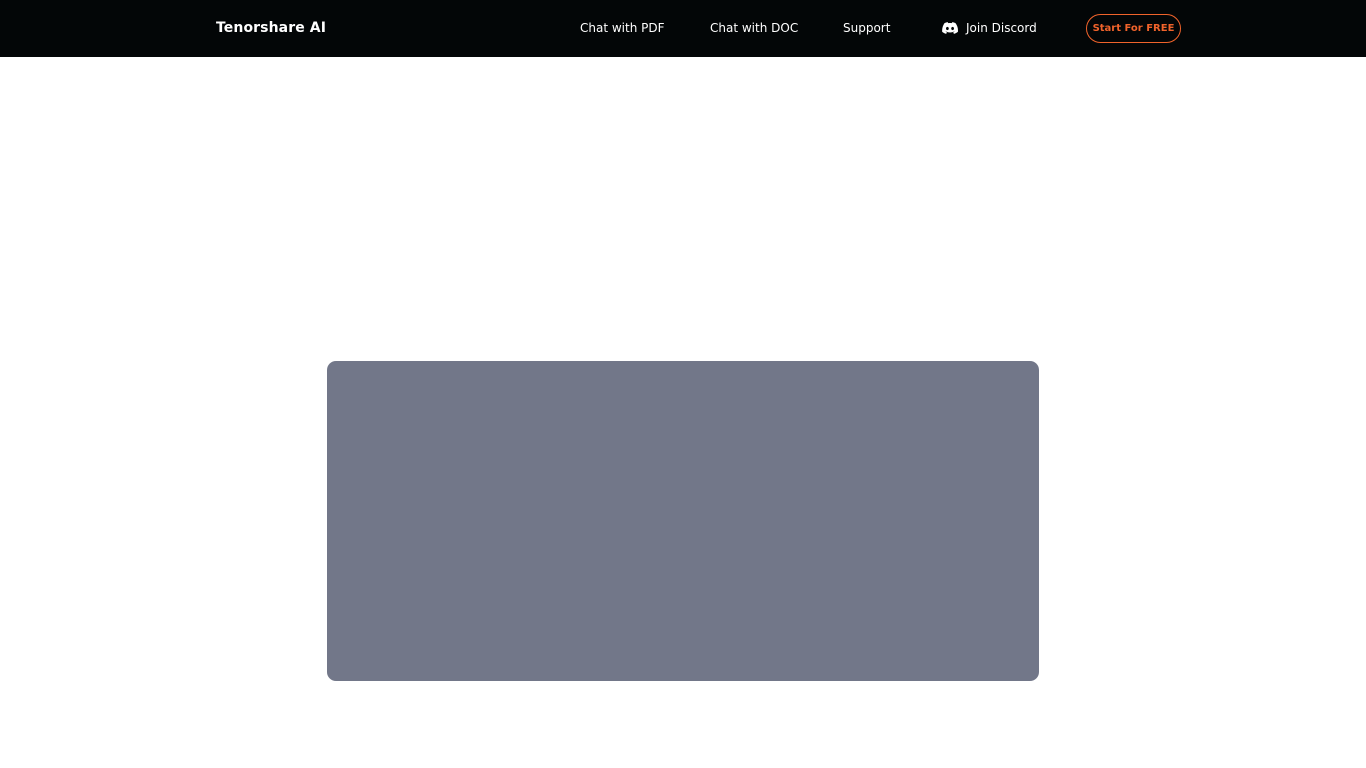  I want to click on nav-support: Support, so click(866, 28).